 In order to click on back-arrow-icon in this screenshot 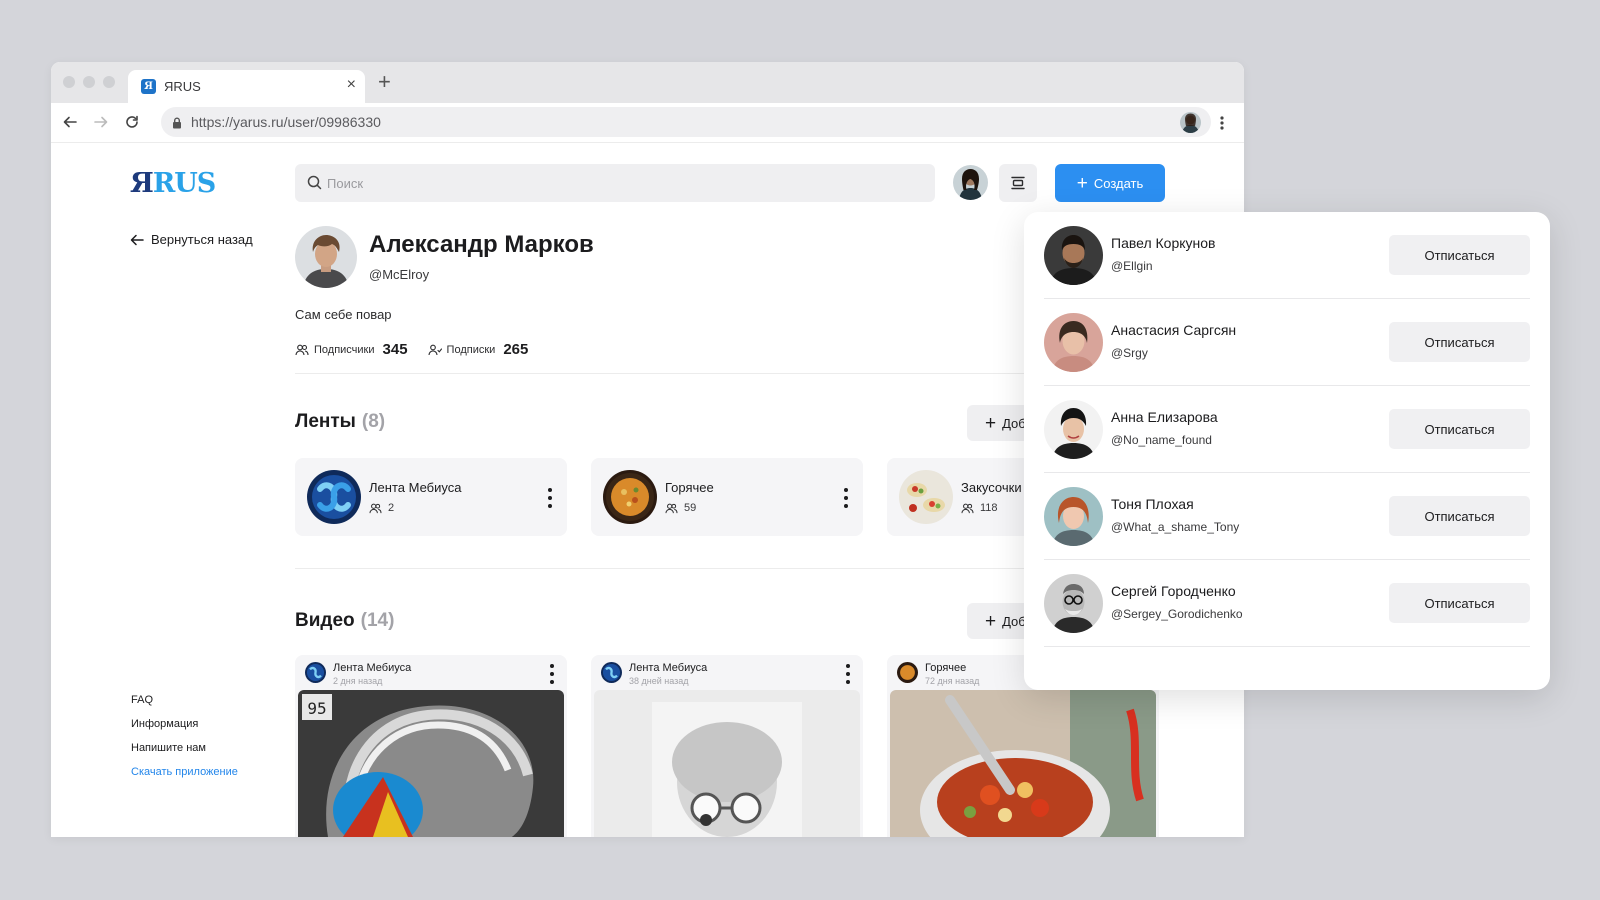, I will do `click(70, 122)`.